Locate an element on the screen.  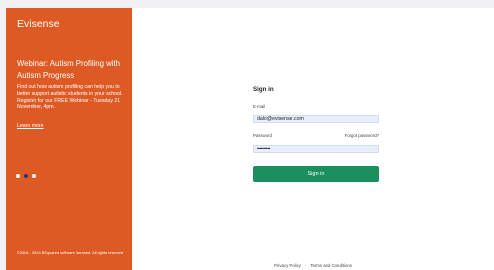
signin-button: Sign in is located at coordinates (316, 174).